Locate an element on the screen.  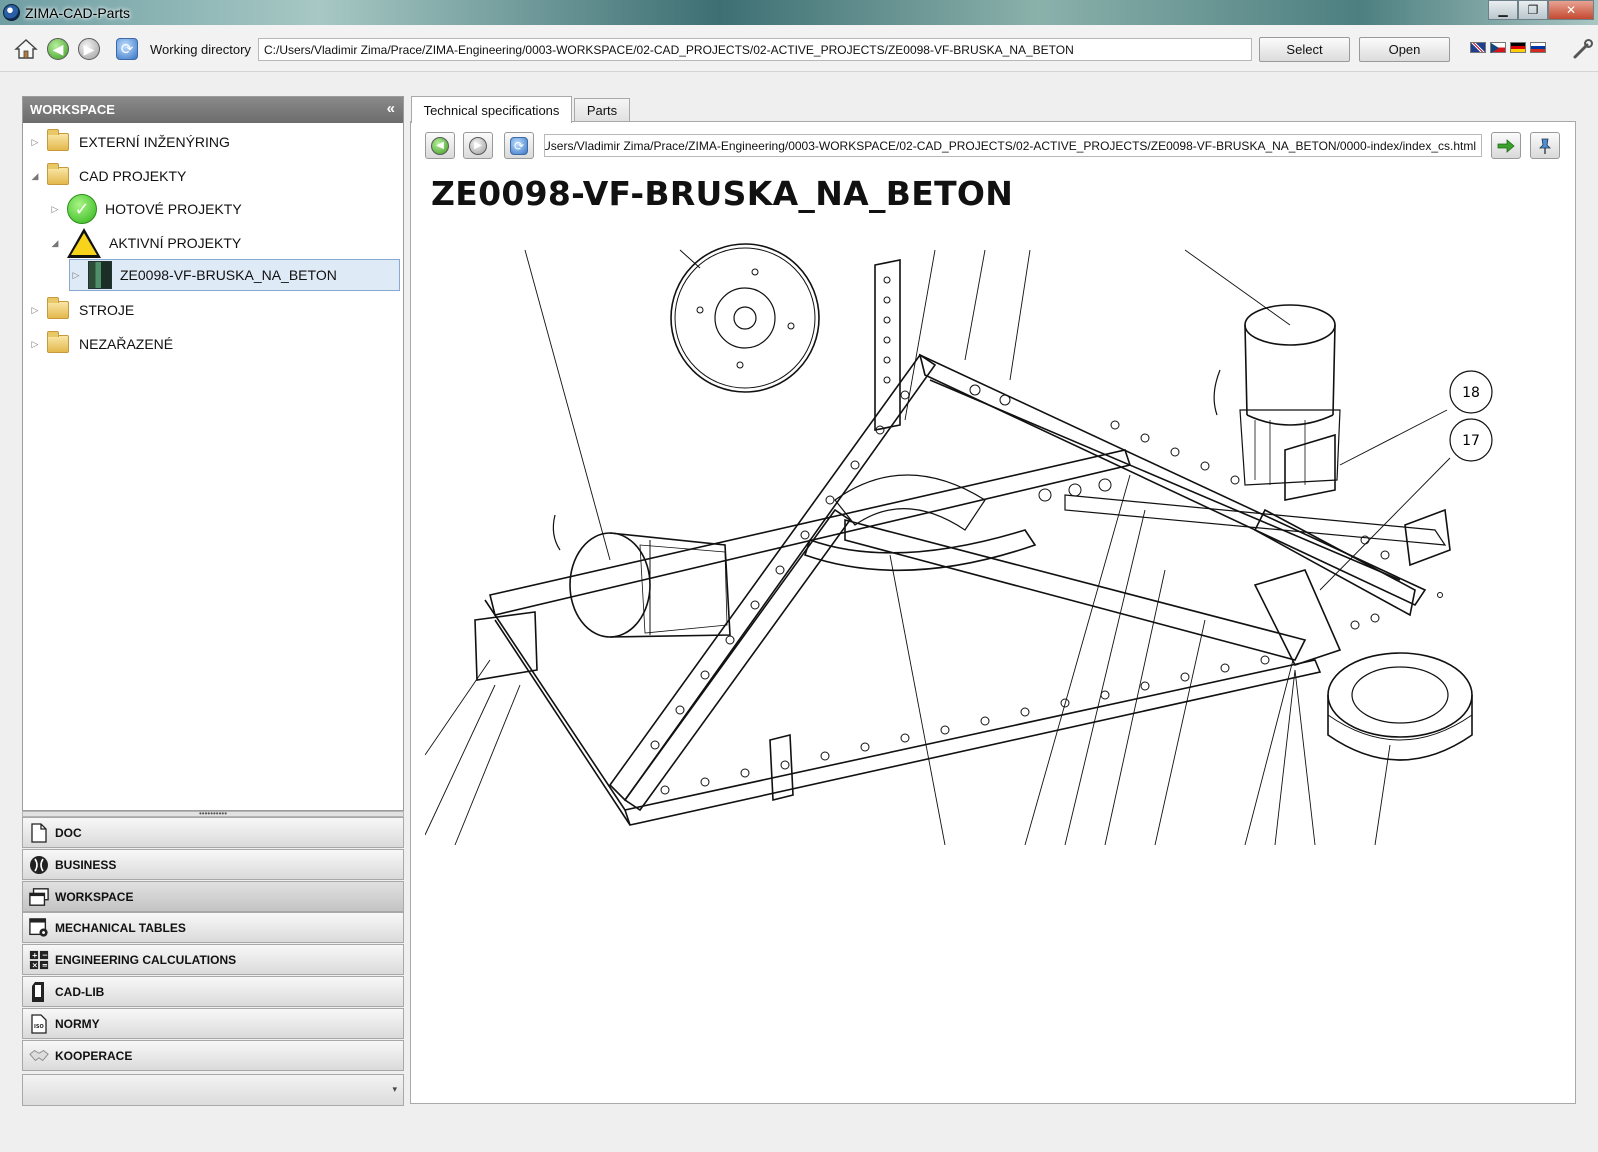
tree-item-ze0098: ▷ ZE0098-VF-BRUSKA_NA_BETON is located at coordinates (234, 275).